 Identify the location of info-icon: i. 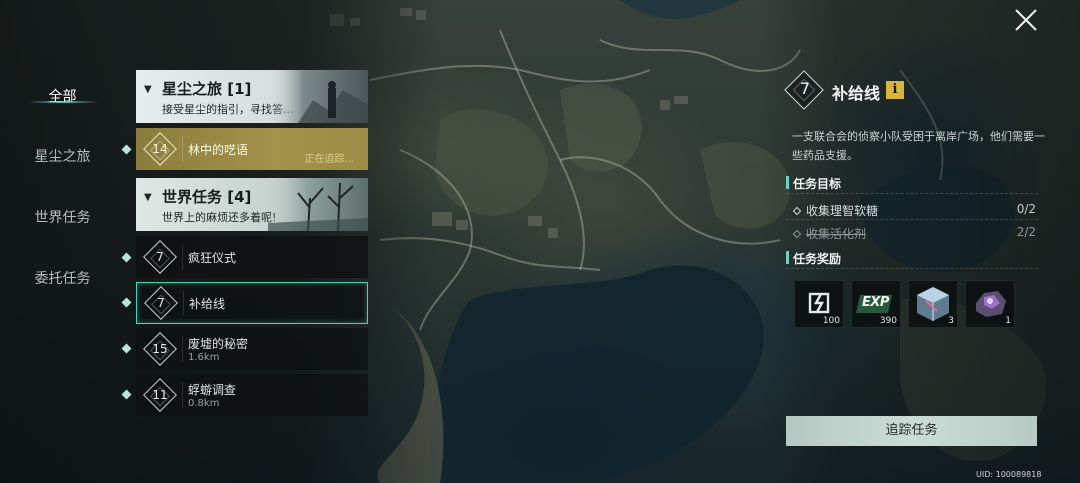
(895, 90).